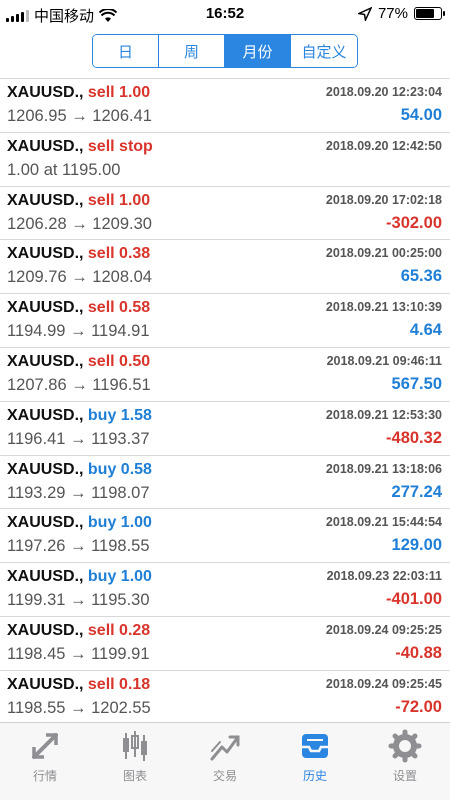 The height and width of the screenshot is (800, 450). What do you see at coordinates (119, 684) in the screenshot?
I see `trade-action: sell 0.18` at bounding box center [119, 684].